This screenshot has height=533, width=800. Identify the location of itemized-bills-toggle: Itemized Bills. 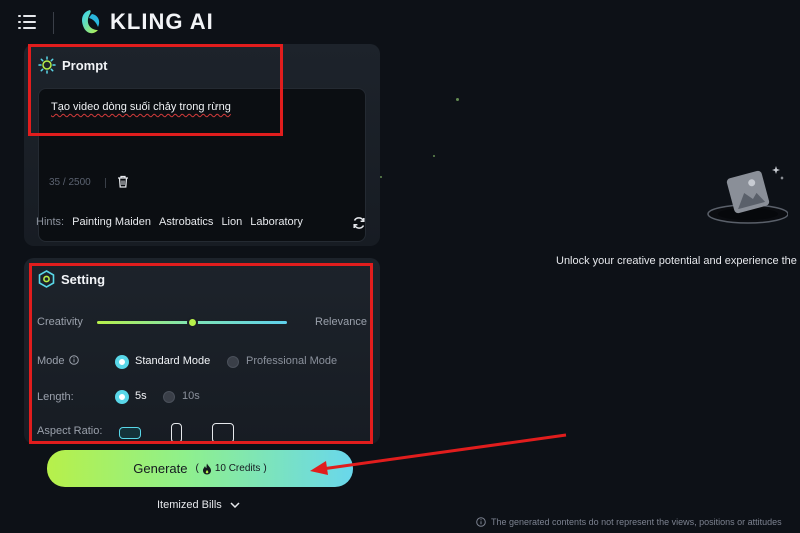
(198, 505).